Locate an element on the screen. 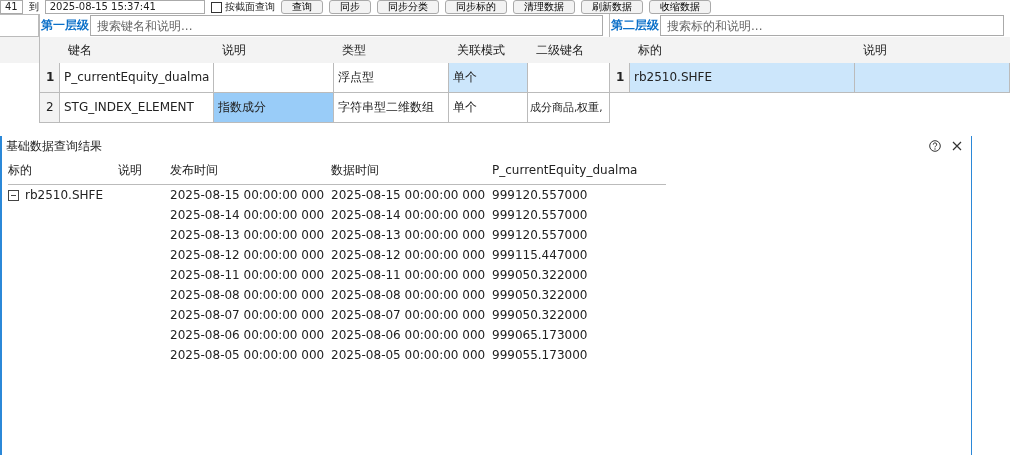 The height and width of the screenshot is (455, 1010). toolbar-button: 同步 is located at coordinates (349, 7).